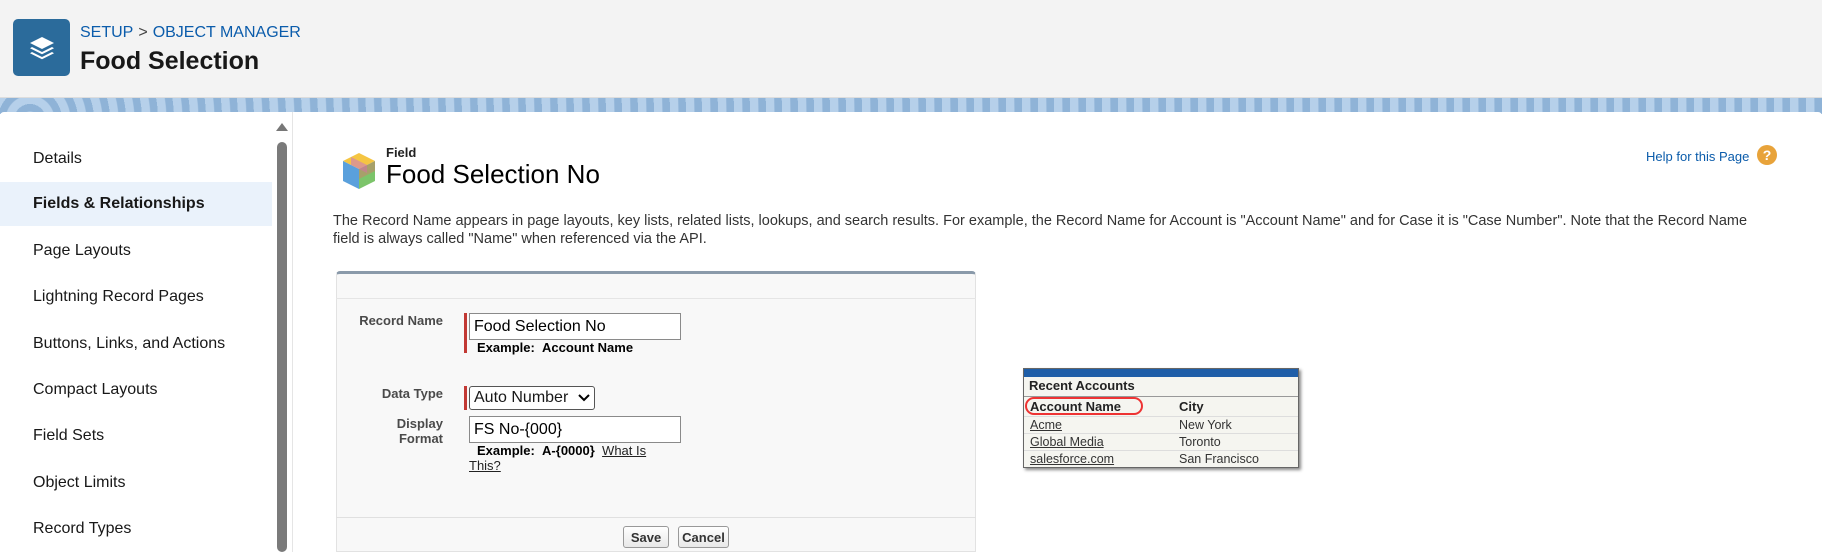  Describe the element at coordinates (624, 450) in the screenshot. I see `what-is-this-link: What Is` at that location.